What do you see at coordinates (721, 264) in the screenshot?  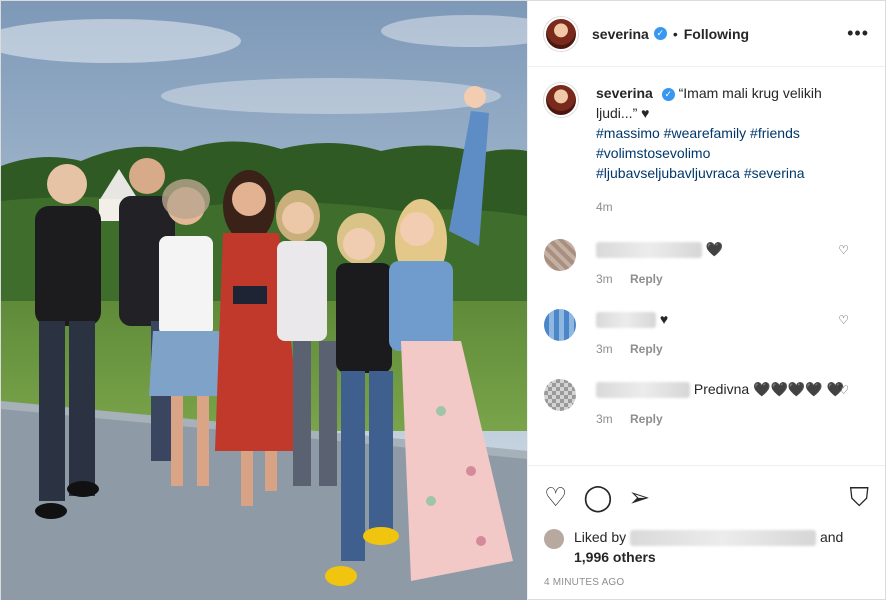 I see `comment-body: 🖤 3m Reply` at bounding box center [721, 264].